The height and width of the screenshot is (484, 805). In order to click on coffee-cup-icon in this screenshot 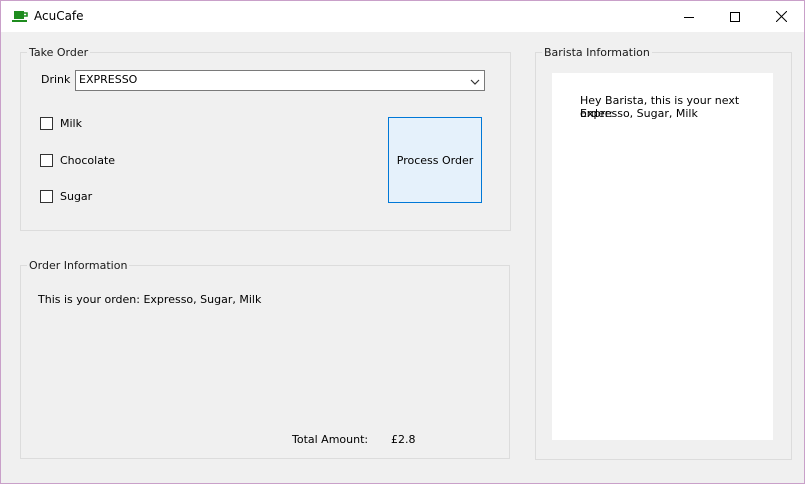, I will do `click(21, 17)`.